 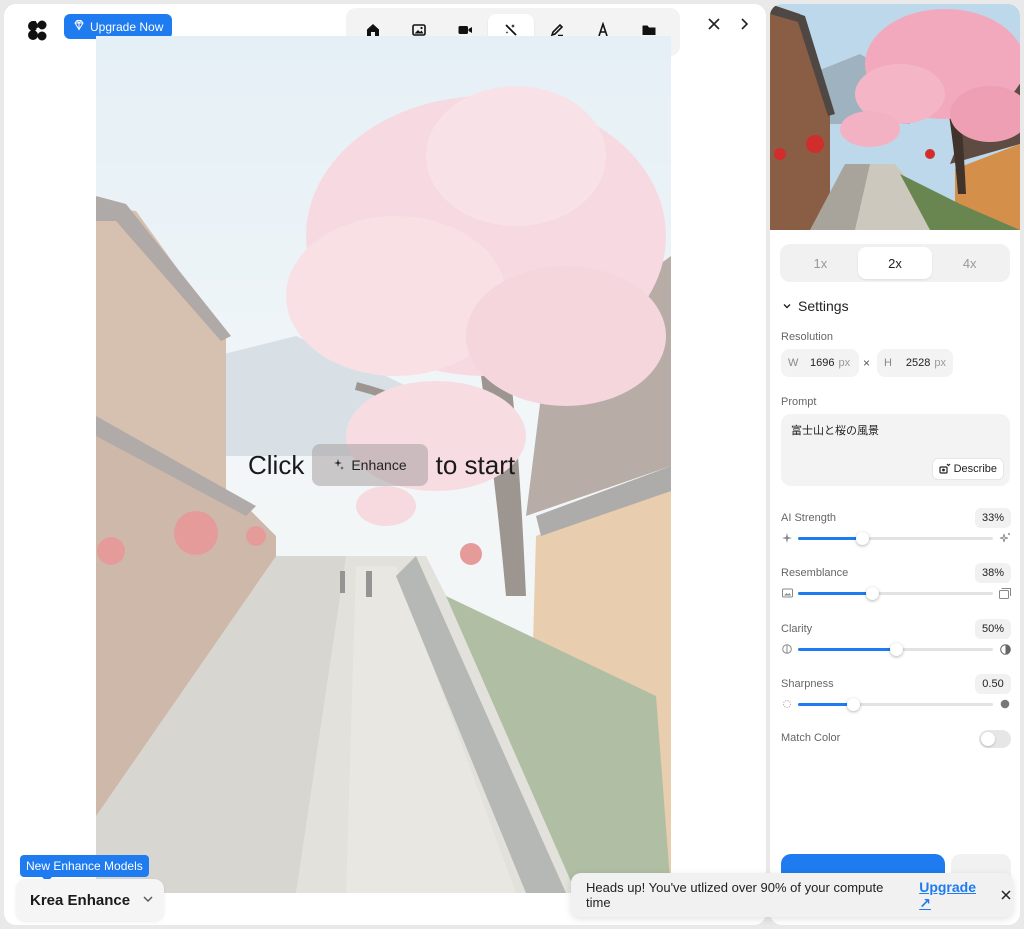 I want to click on slider-value: 33%, so click(x=993, y=518).